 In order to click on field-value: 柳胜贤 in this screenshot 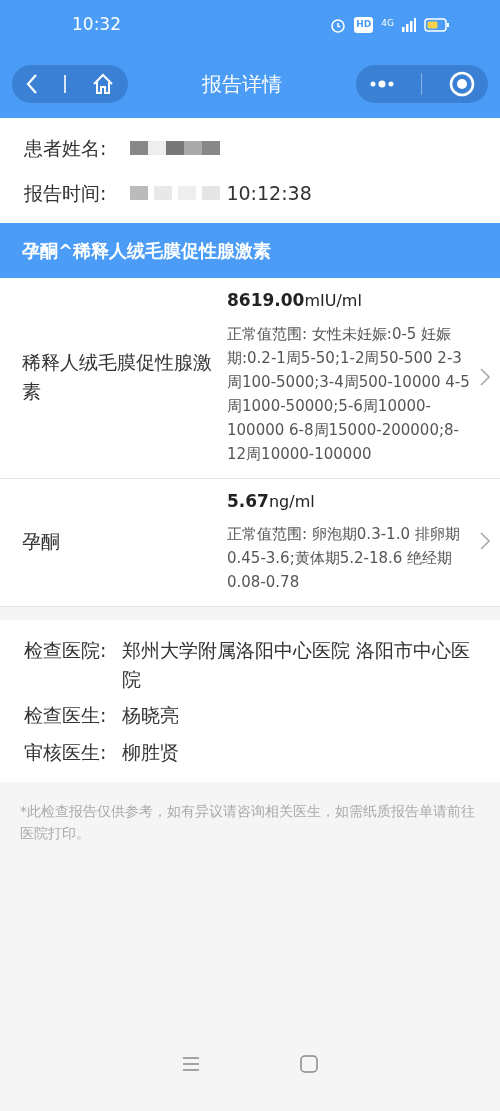, I will do `click(151, 752)`.